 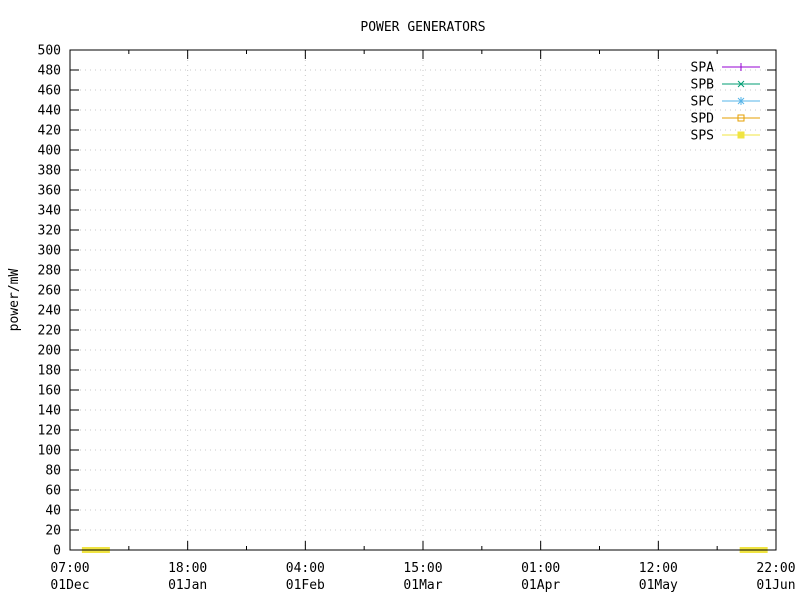 I want to click on y-tick-label: 420, so click(x=49, y=131).